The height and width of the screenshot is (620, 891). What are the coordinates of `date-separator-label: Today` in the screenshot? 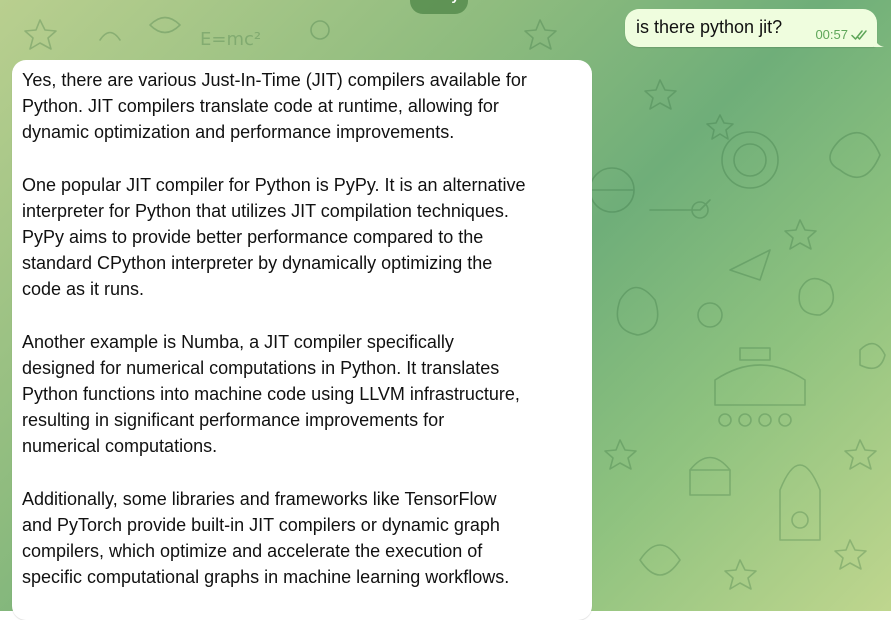 It's located at (439, 4).